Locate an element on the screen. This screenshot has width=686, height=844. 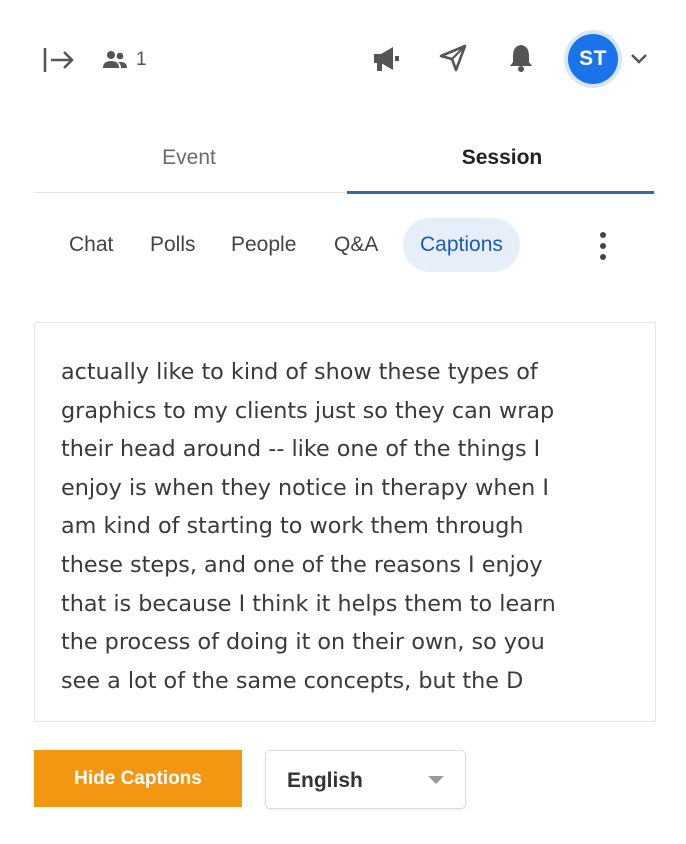
bell-icon is located at coordinates (521, 58).